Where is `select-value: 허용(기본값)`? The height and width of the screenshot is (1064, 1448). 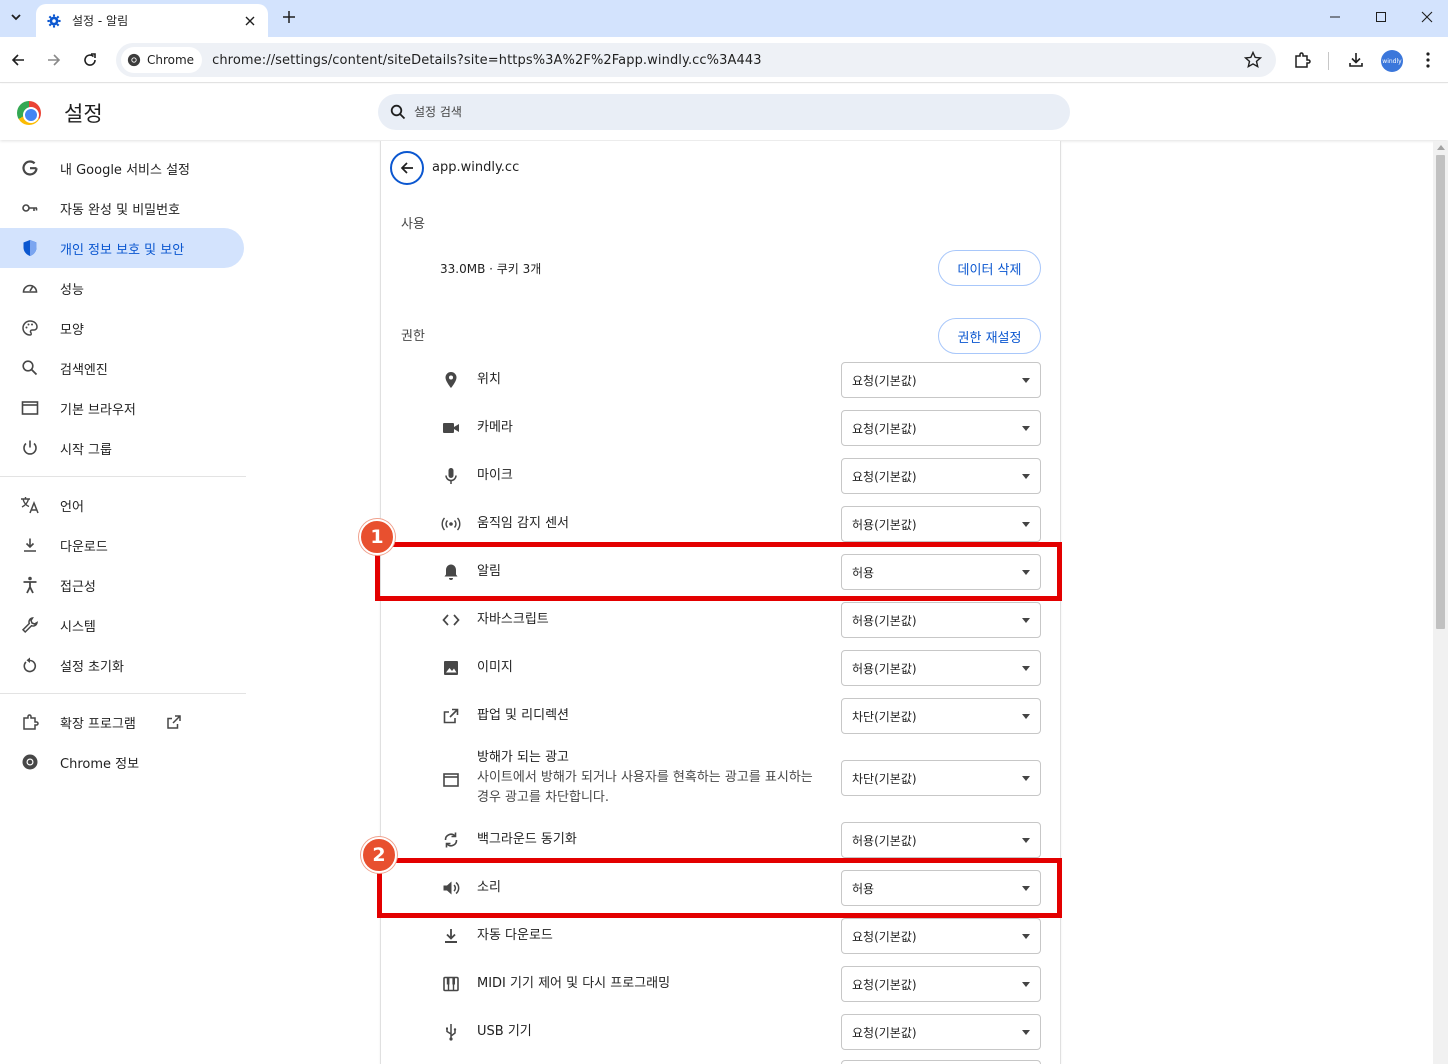 select-value: 허용(기본값) is located at coordinates (884, 524).